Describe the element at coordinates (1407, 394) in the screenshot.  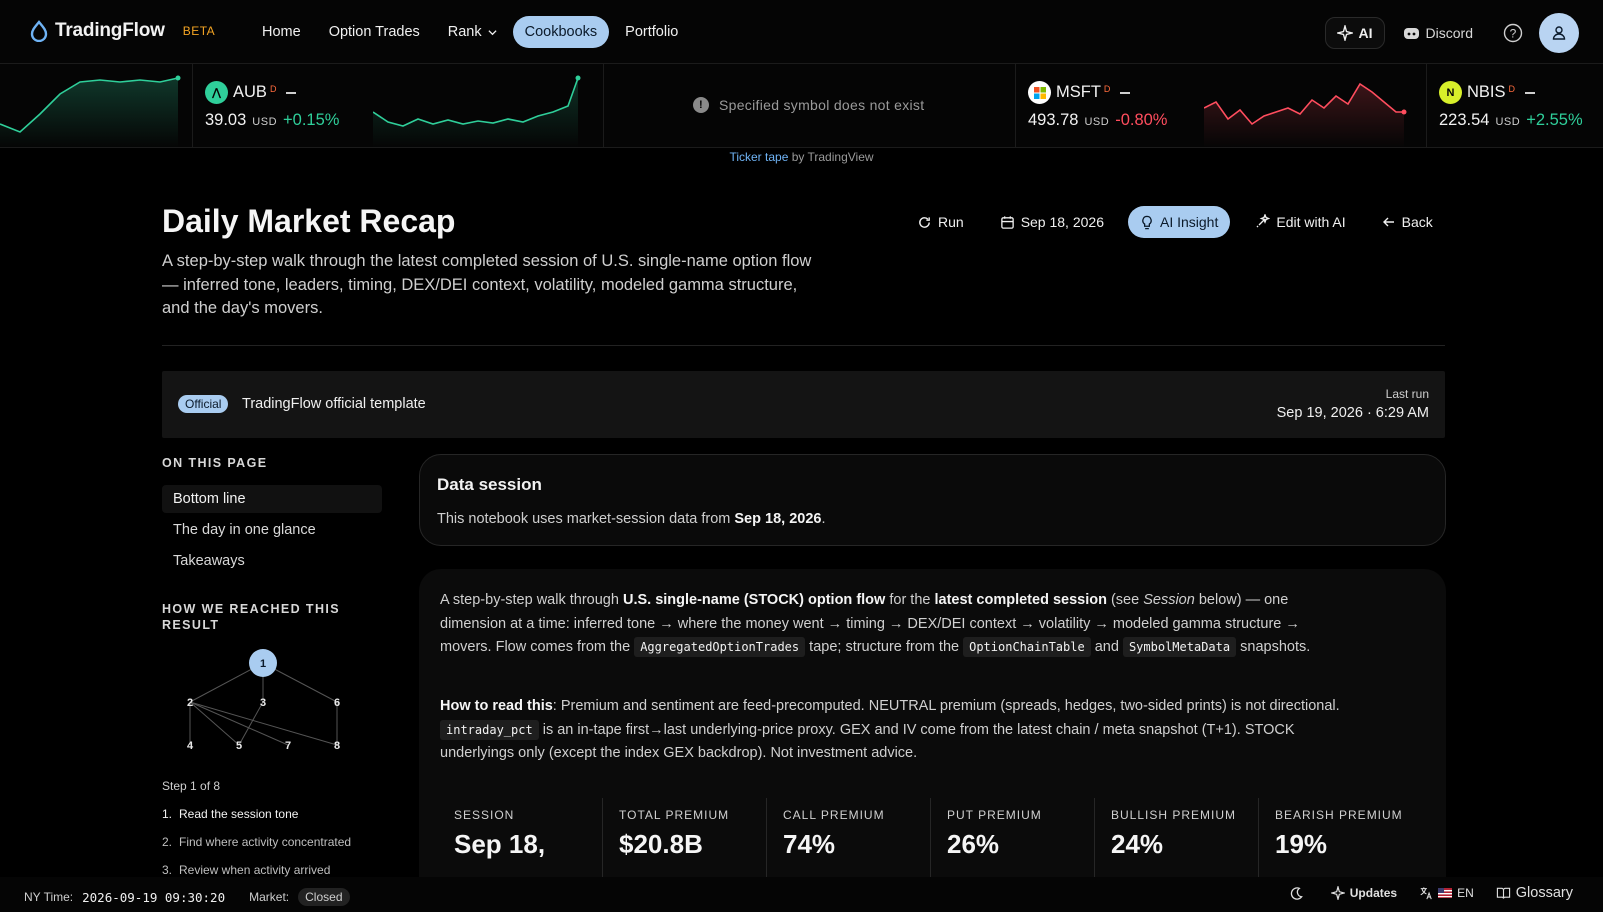
I see `last-run-label: Last run` at that location.